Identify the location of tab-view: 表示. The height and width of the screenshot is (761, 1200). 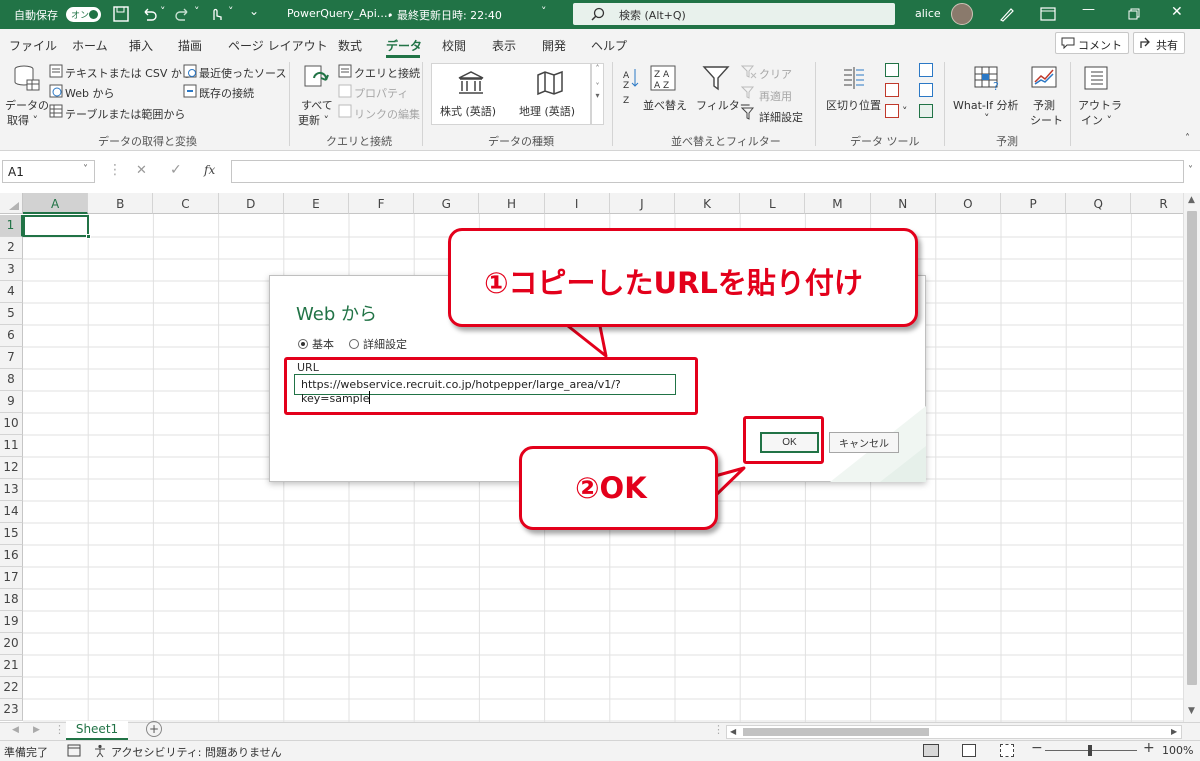
(504, 45).